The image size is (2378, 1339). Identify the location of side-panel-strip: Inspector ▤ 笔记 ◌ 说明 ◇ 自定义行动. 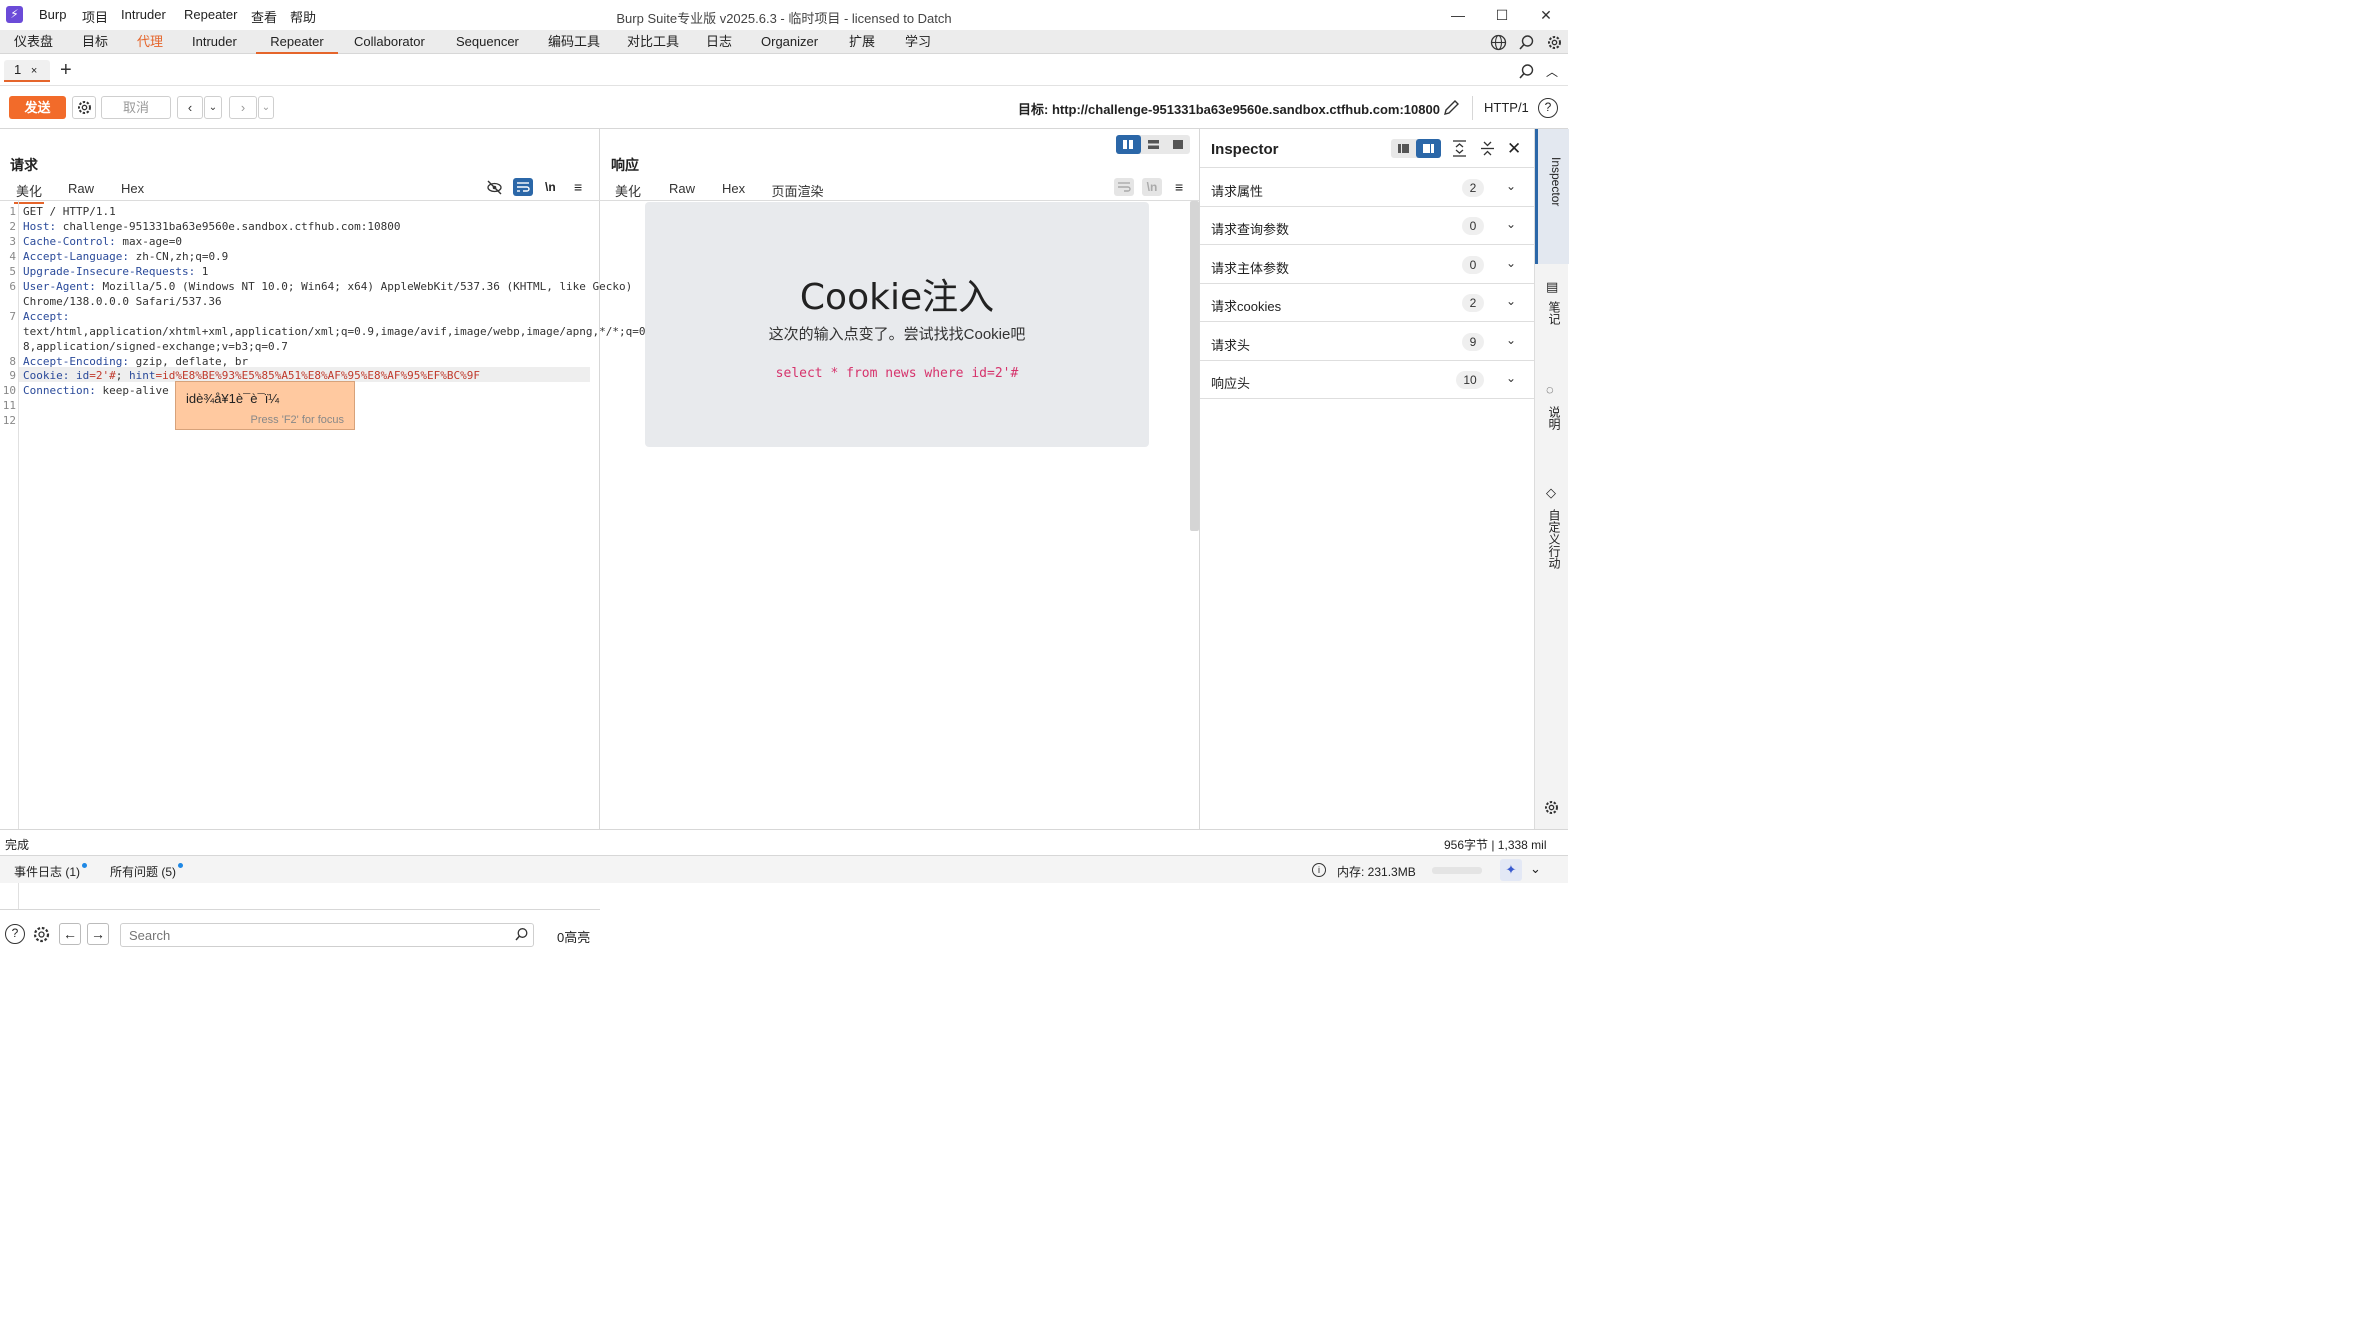
(1551, 479).